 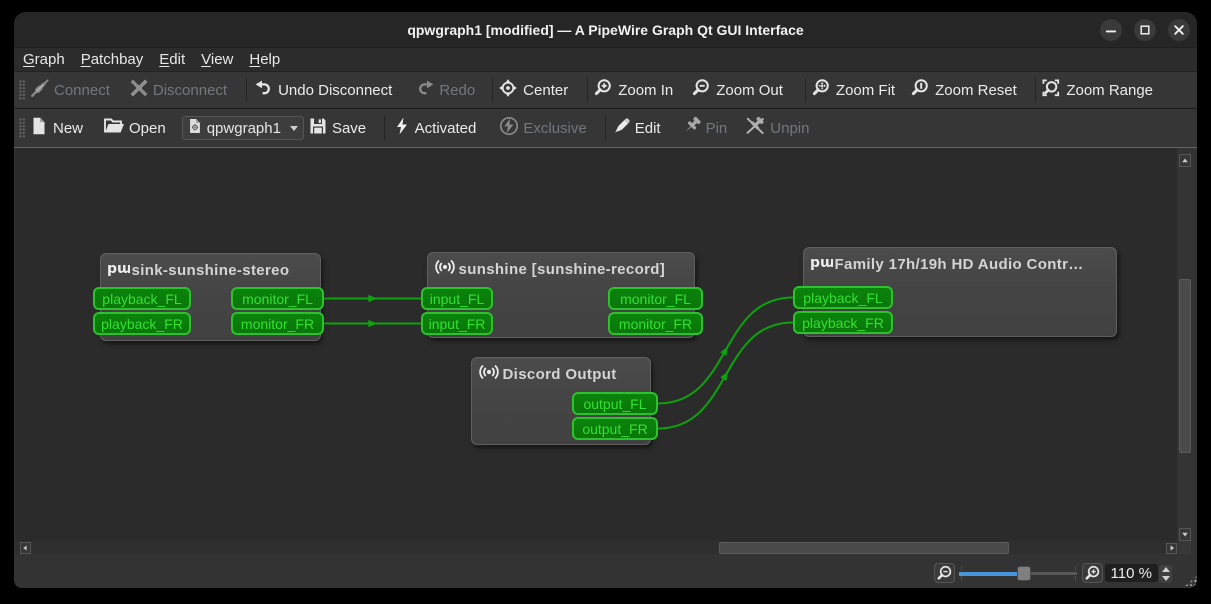 I want to click on port-sink-playback_FL: playback_FL, so click(x=142, y=298).